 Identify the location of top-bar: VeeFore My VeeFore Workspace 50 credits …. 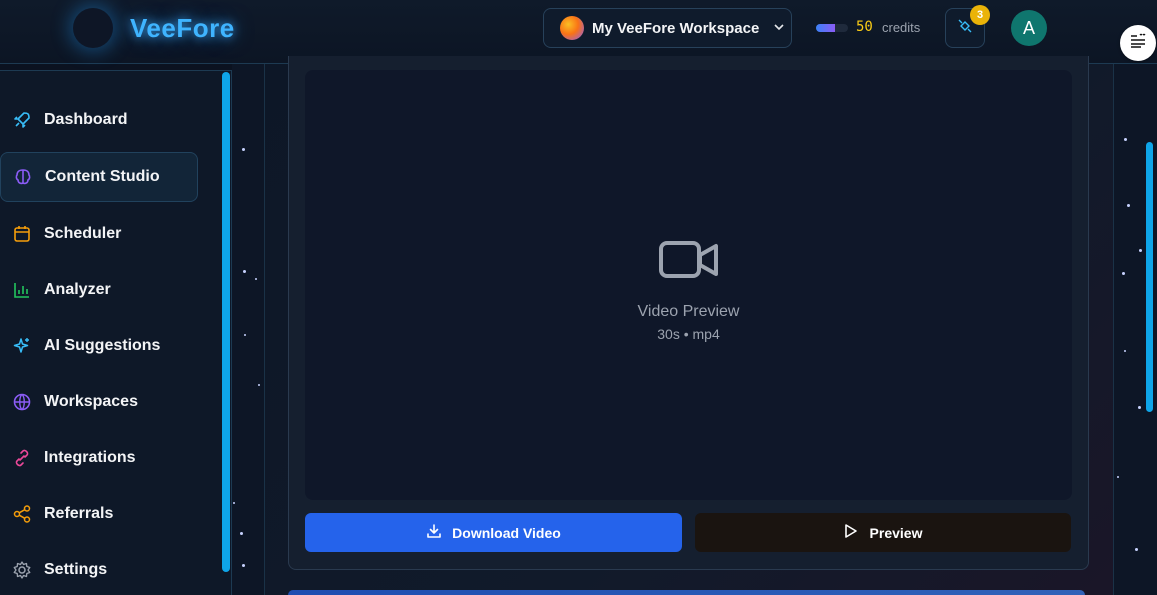
(578, 32).